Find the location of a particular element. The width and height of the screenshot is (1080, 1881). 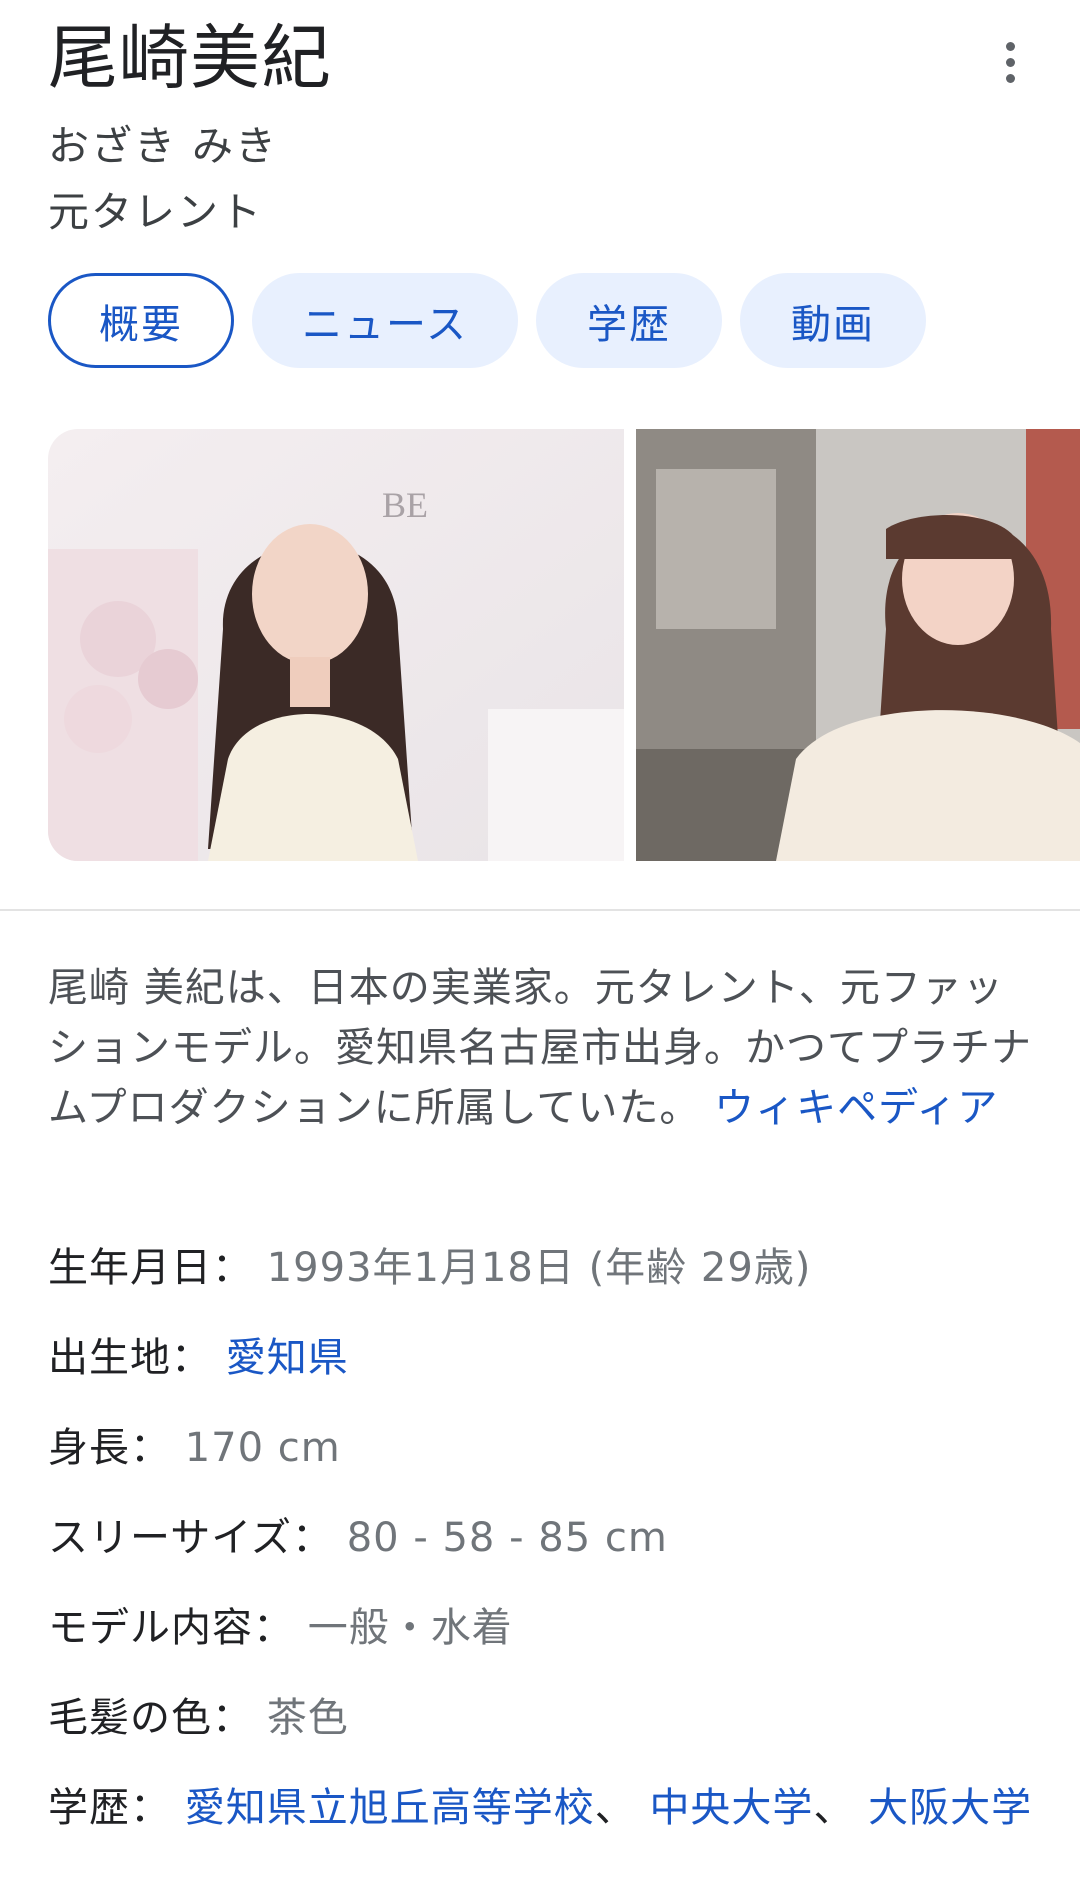

school-link: 中央大学 is located at coordinates (731, 1808).